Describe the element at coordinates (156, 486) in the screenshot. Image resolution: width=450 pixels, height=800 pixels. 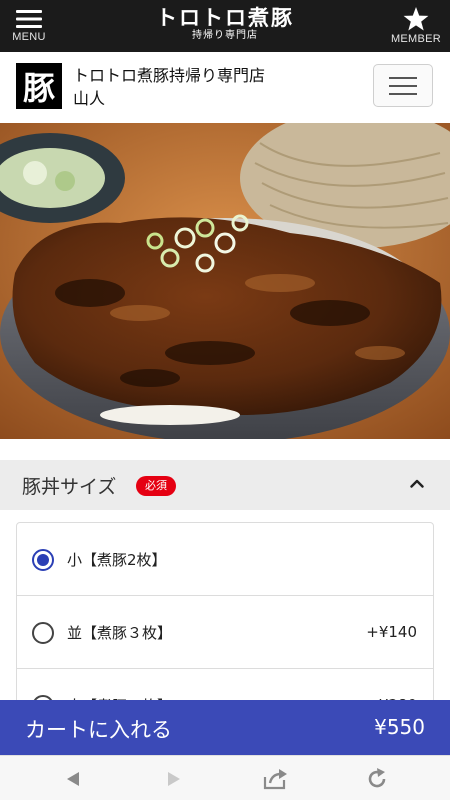
I see `required-badge: 必須` at that location.